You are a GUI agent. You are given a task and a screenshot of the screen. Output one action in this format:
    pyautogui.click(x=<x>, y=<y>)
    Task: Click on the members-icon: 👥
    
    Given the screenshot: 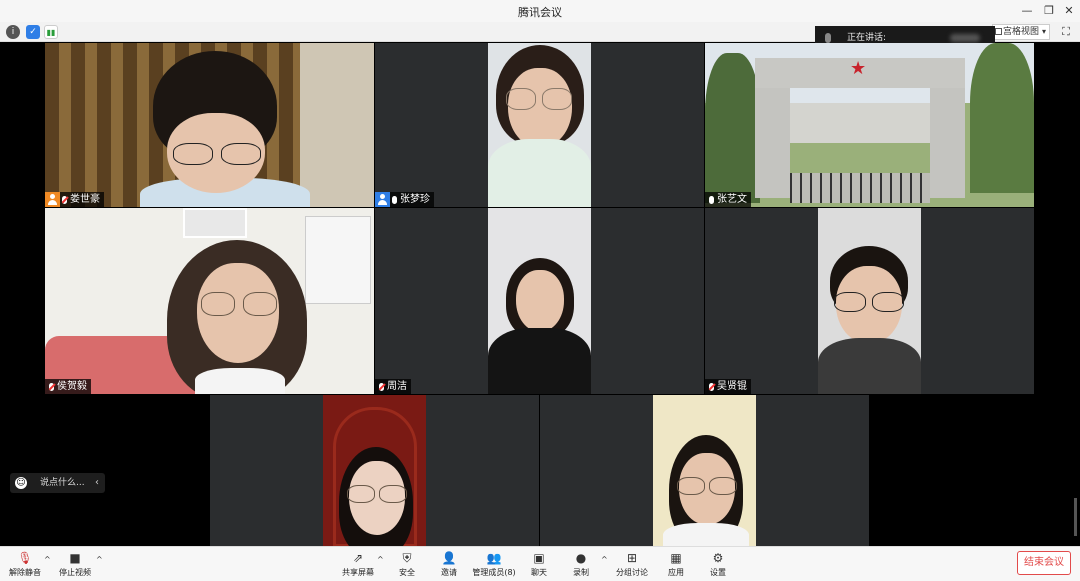 What is the action you would take?
    pyautogui.click(x=494, y=558)
    